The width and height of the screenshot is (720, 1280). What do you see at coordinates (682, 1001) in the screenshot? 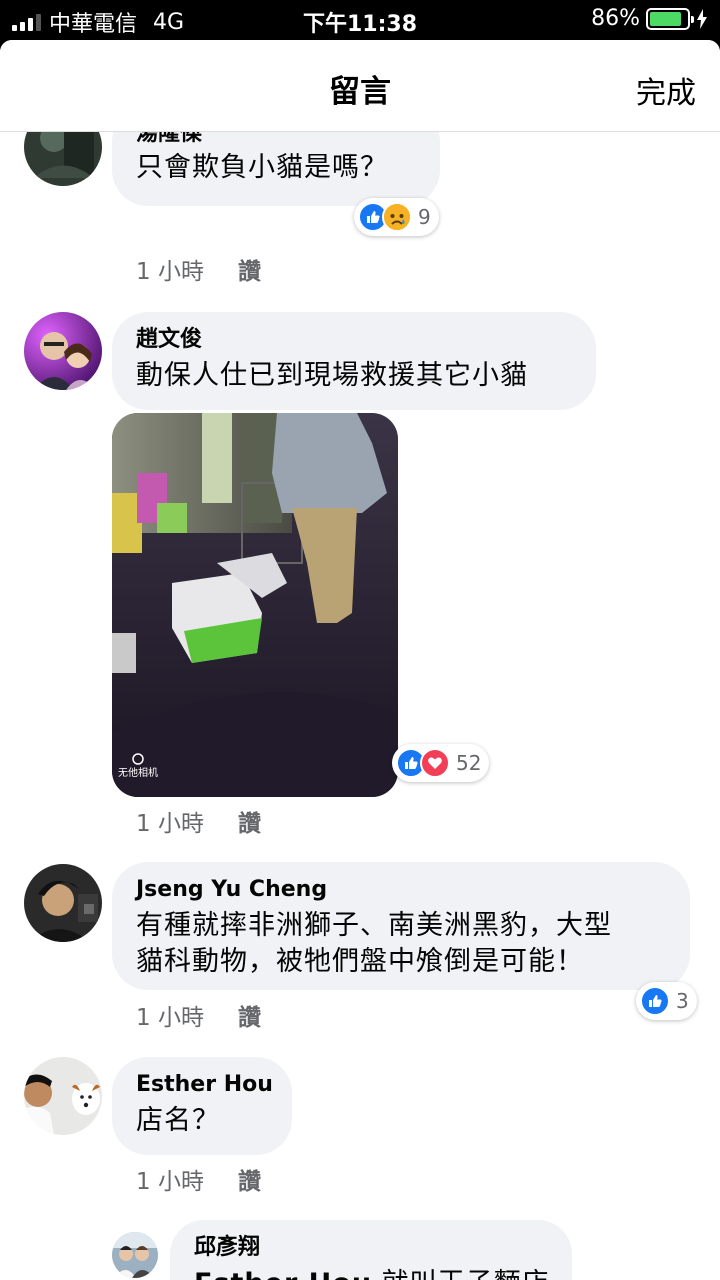
I see `reaction-count: 3` at bounding box center [682, 1001].